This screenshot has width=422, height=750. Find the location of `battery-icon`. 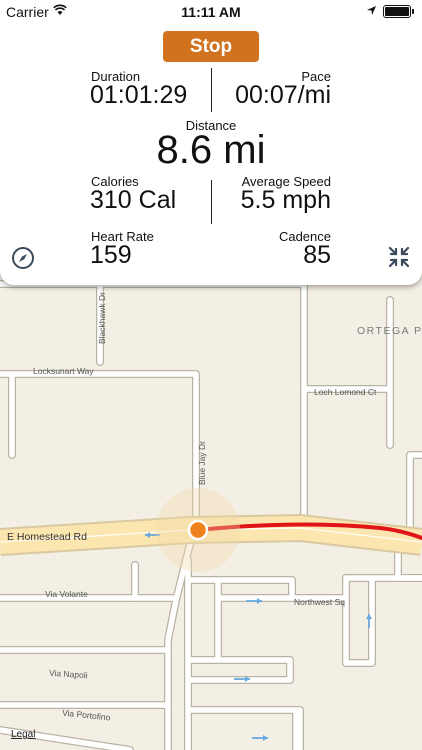

battery-icon is located at coordinates (397, 11).